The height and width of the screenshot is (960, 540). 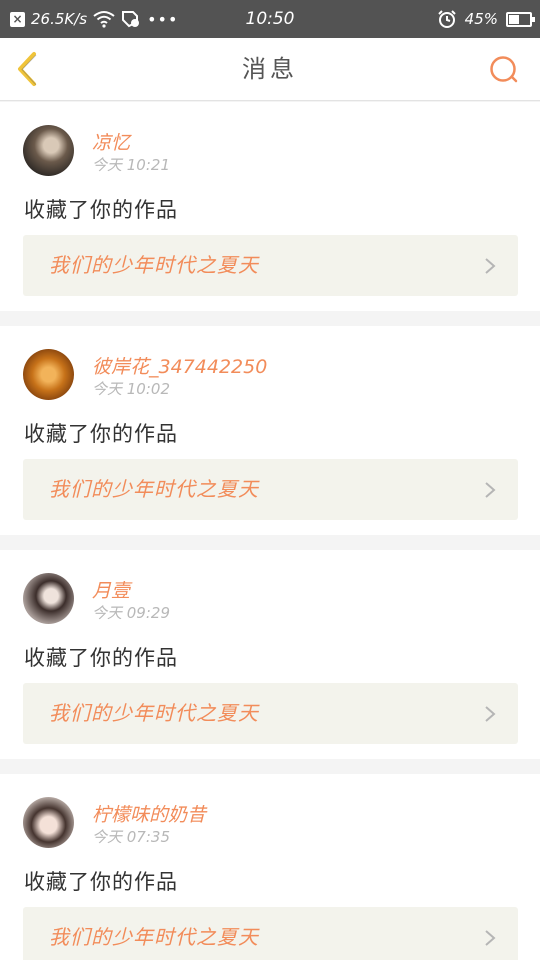 I want to click on chevron-left-icon, so click(x=27, y=69).